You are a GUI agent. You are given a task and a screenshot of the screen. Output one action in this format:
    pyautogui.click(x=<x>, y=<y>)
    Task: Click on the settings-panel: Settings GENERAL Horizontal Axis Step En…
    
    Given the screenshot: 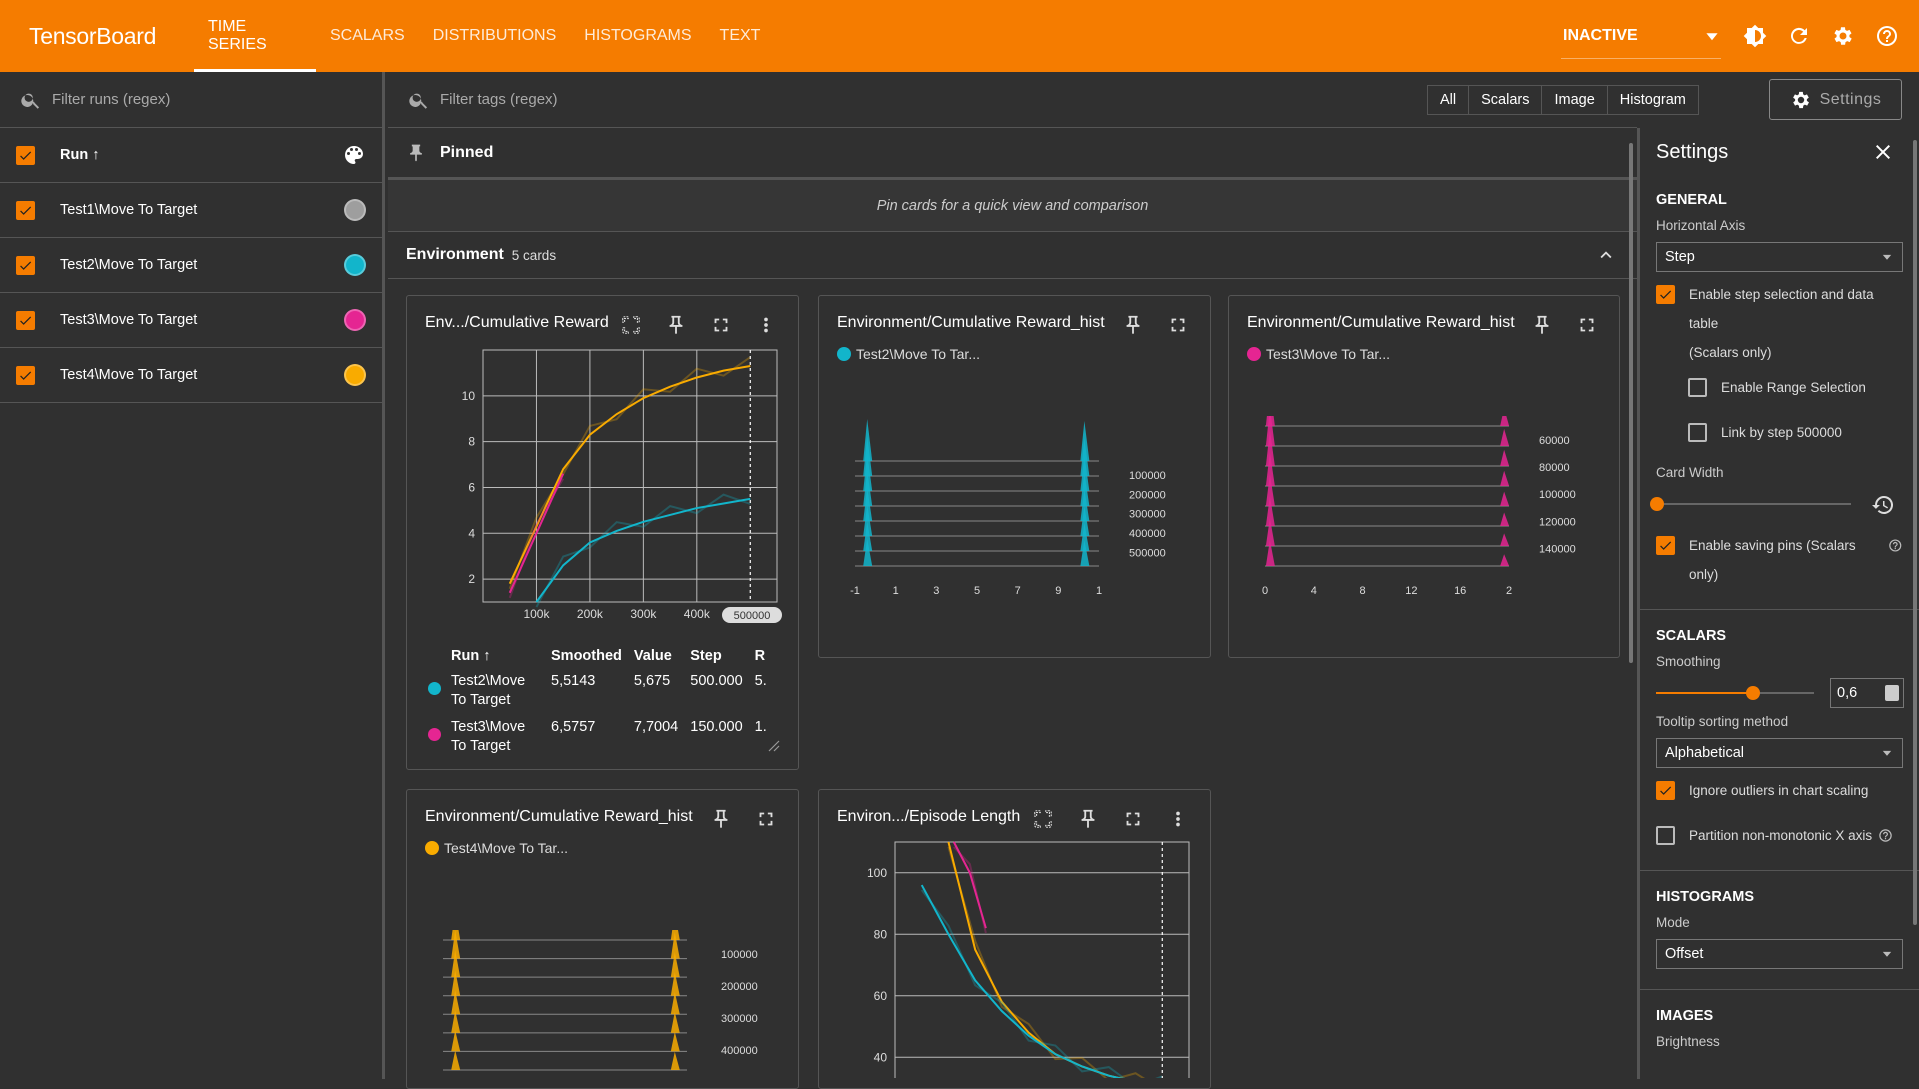 What is the action you would take?
    pyautogui.click(x=1778, y=603)
    